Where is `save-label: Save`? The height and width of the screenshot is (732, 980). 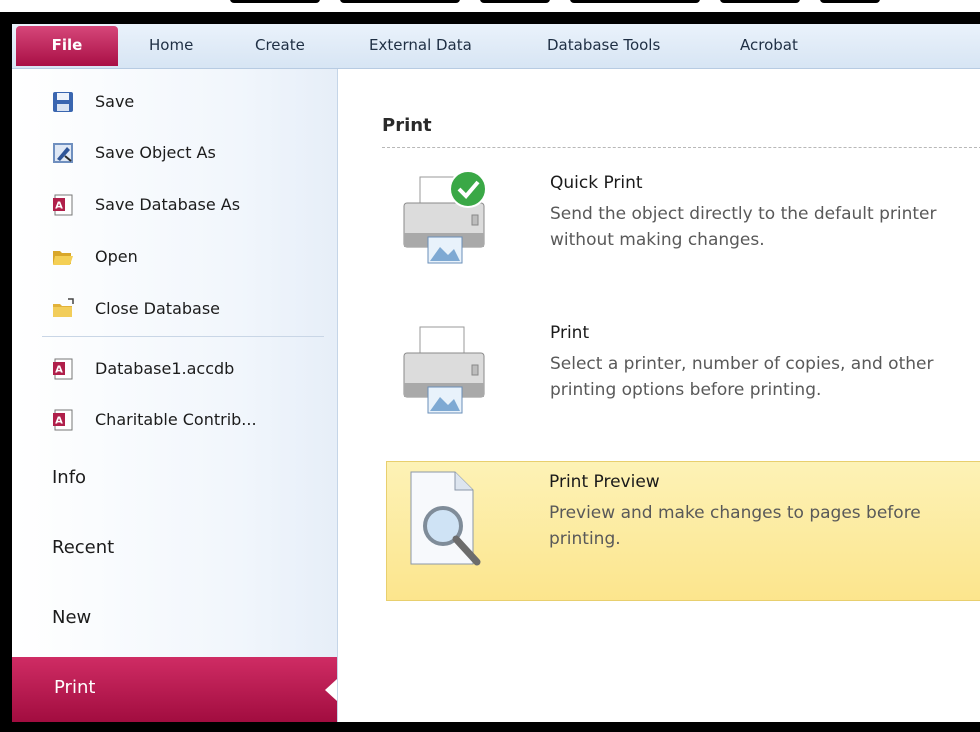
save-label: Save is located at coordinates (115, 101).